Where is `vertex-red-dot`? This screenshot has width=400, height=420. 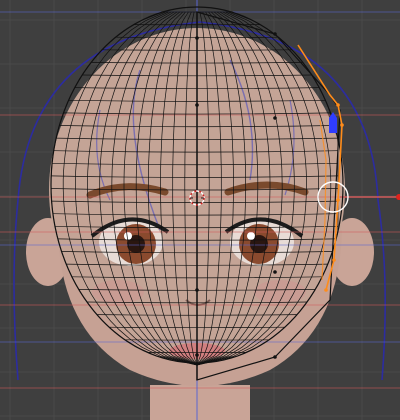 vertex-red-dot is located at coordinates (398, 197).